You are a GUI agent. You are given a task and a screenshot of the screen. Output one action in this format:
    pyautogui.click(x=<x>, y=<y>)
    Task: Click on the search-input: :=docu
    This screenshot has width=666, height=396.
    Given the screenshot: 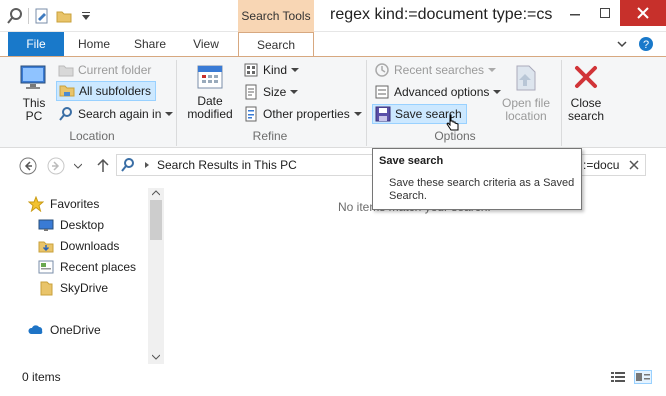 What is the action you would take?
    pyautogui.click(x=612, y=165)
    